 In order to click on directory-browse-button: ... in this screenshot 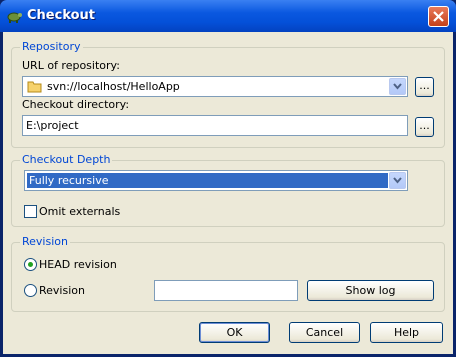, I will do `click(424, 127)`.